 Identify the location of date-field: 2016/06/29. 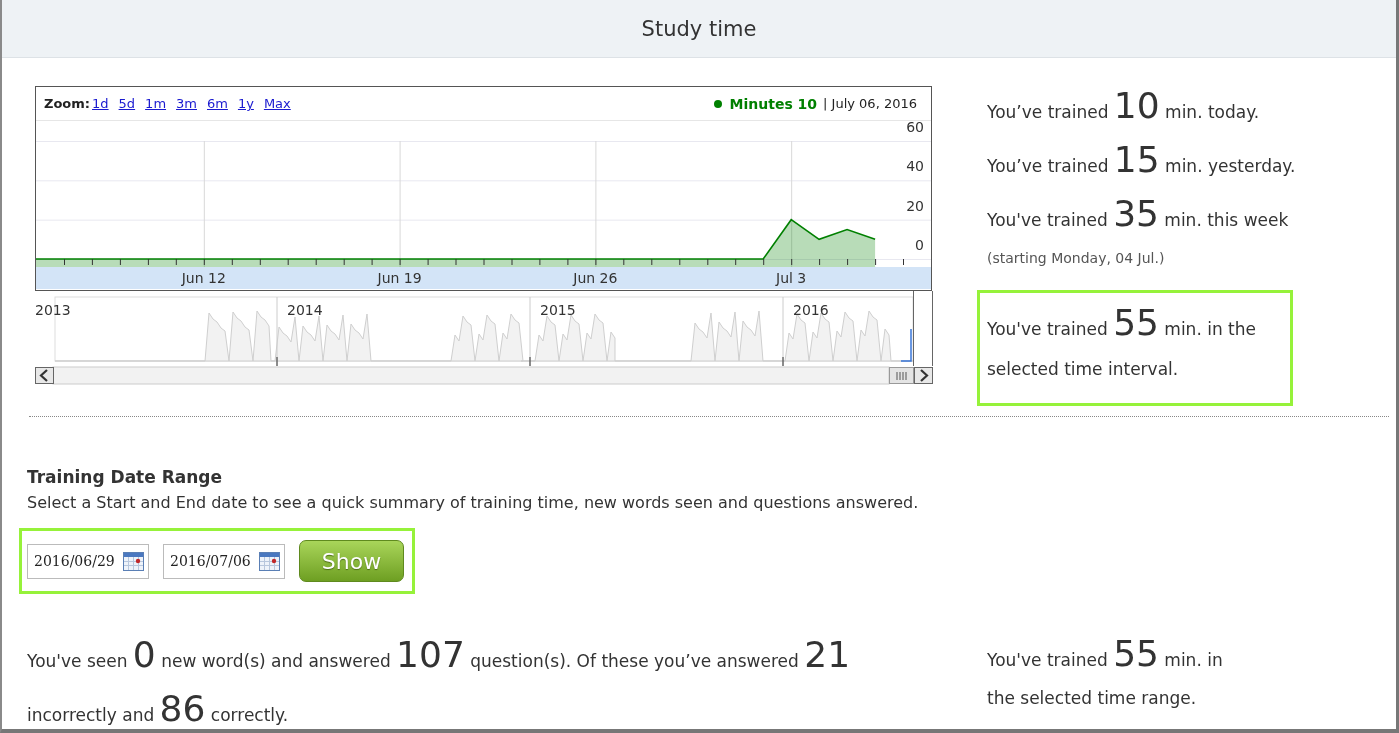
(88, 561).